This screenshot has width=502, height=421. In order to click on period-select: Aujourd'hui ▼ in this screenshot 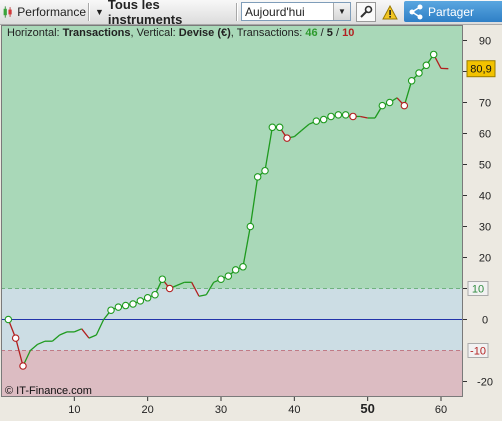, I will do `click(296, 11)`.